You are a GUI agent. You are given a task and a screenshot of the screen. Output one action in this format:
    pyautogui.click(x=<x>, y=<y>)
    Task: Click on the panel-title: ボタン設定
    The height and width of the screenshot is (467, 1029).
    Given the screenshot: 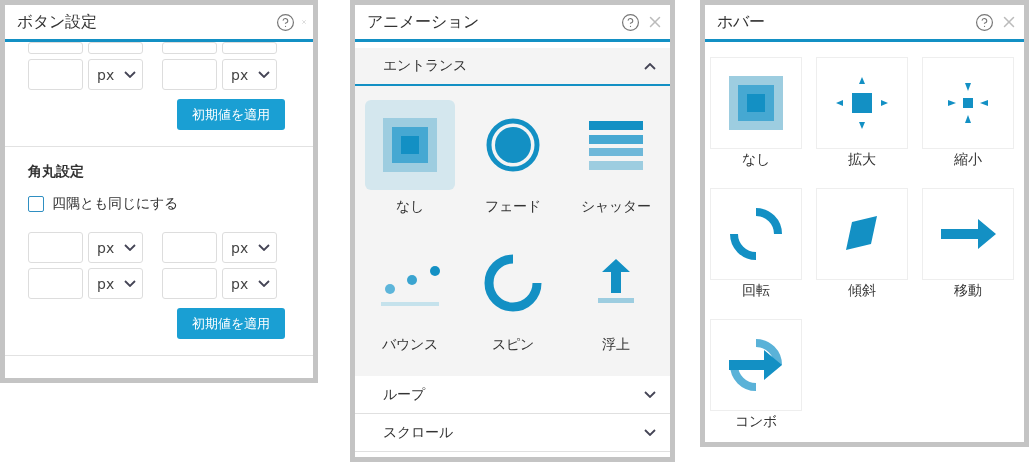 What is the action you would take?
    pyautogui.click(x=57, y=22)
    